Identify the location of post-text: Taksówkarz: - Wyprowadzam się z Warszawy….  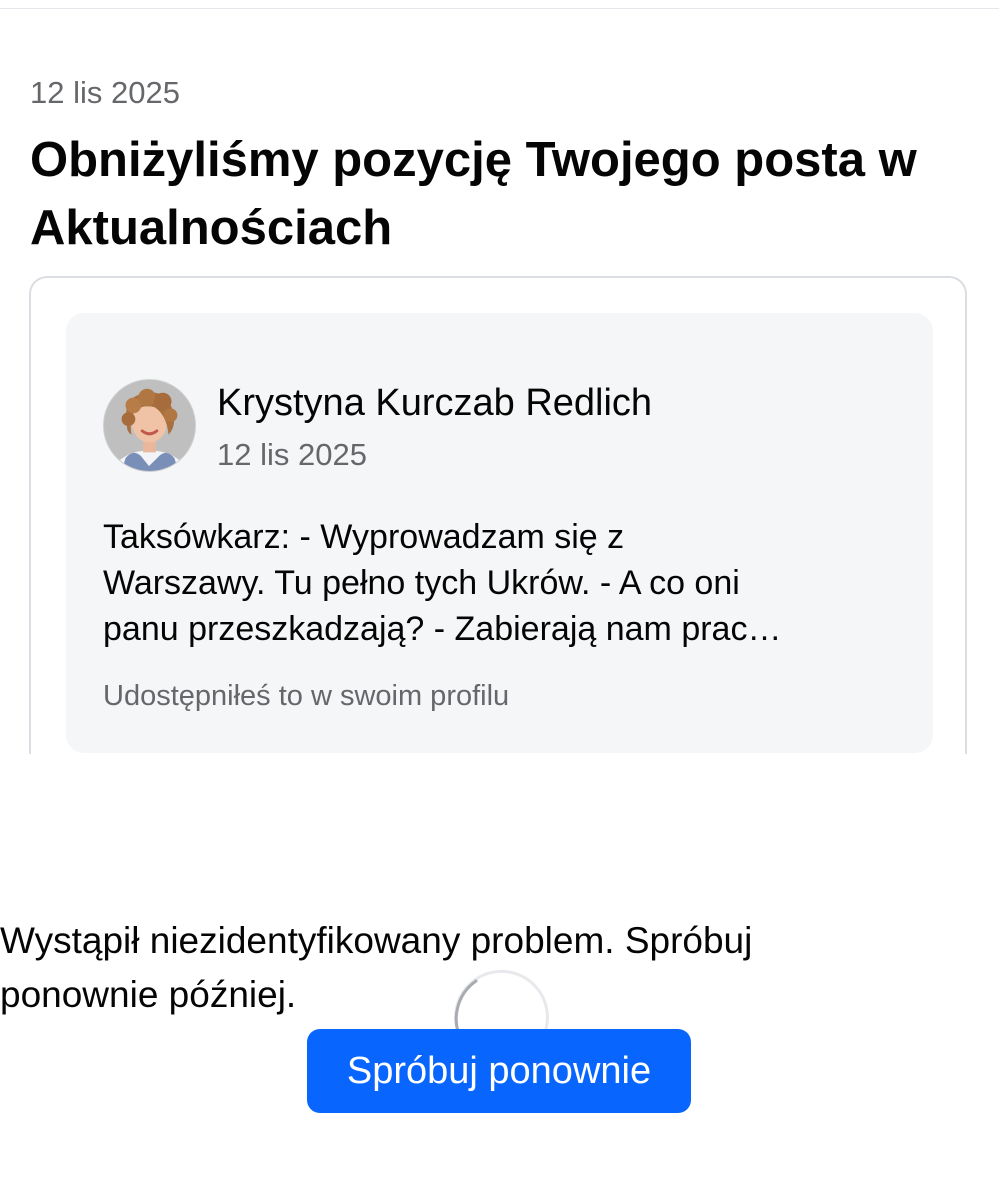
(503, 583).